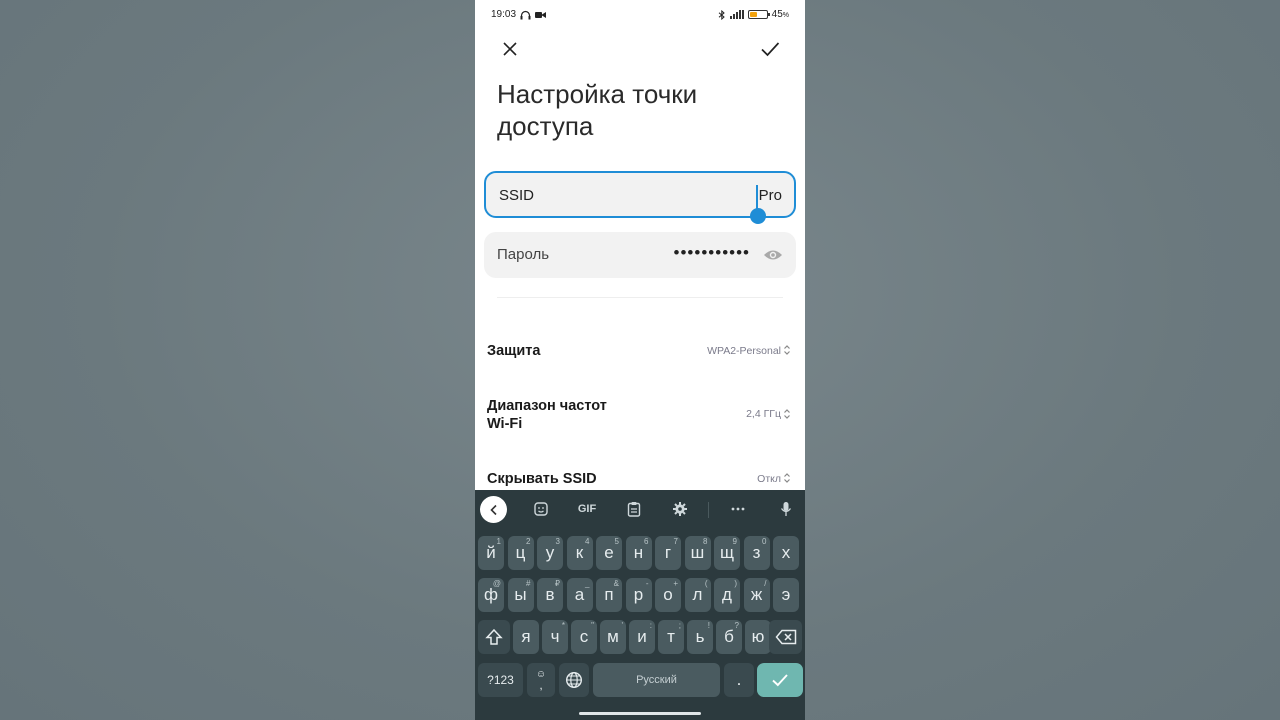 This screenshot has width=1280, height=720. I want to click on status-right: 45%, so click(753, 14).